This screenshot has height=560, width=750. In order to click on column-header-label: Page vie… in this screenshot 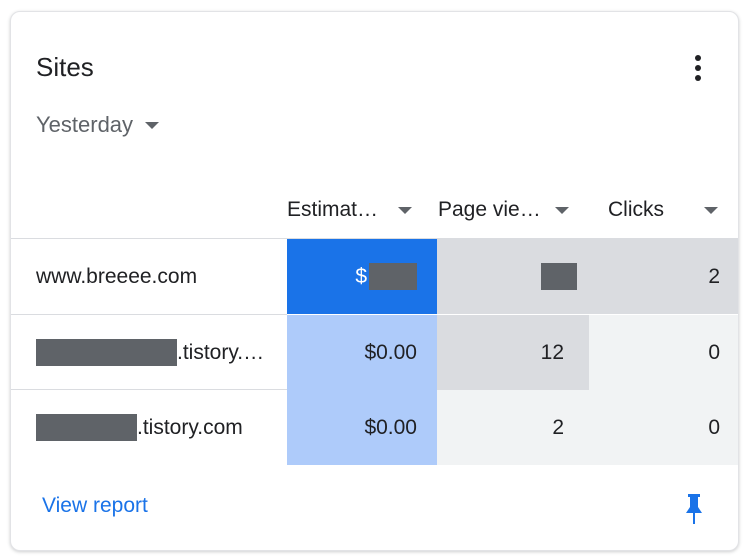, I will do `click(489, 209)`.